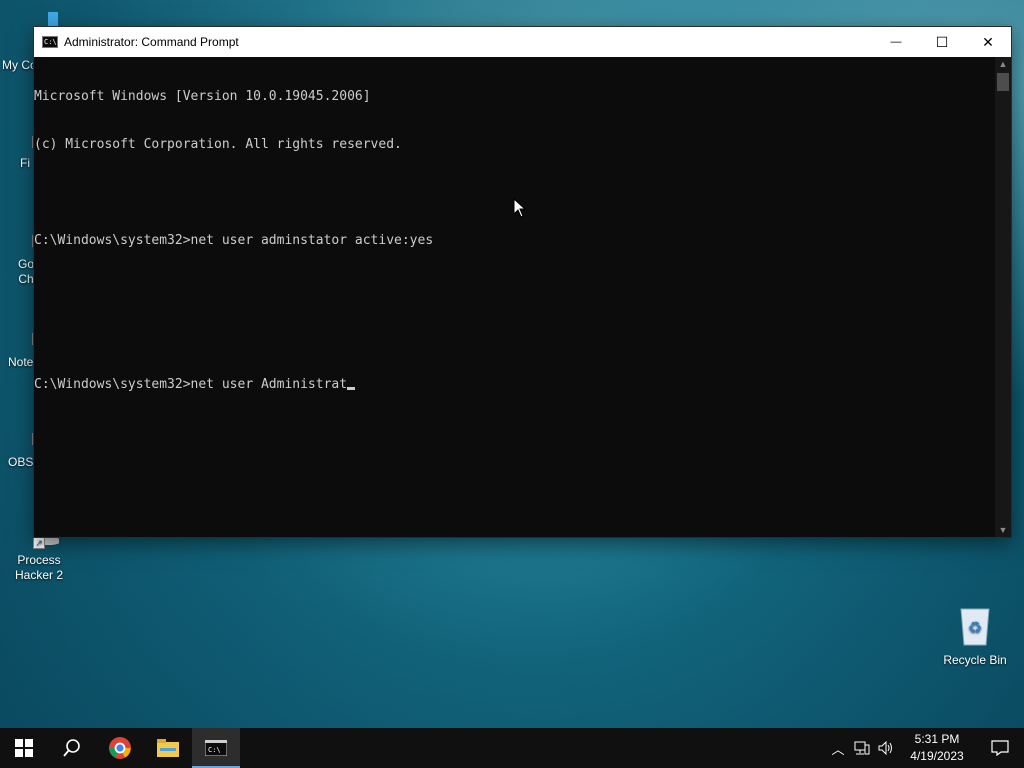 This screenshot has height=768, width=1024. I want to click on desktop-icon-label: Fi, so click(25, 163).